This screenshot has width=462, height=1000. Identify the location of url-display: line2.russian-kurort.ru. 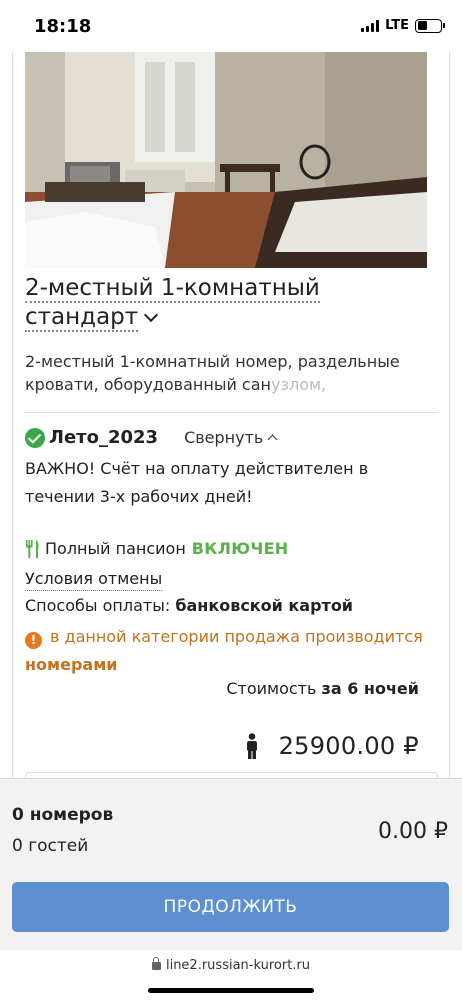
(231, 965).